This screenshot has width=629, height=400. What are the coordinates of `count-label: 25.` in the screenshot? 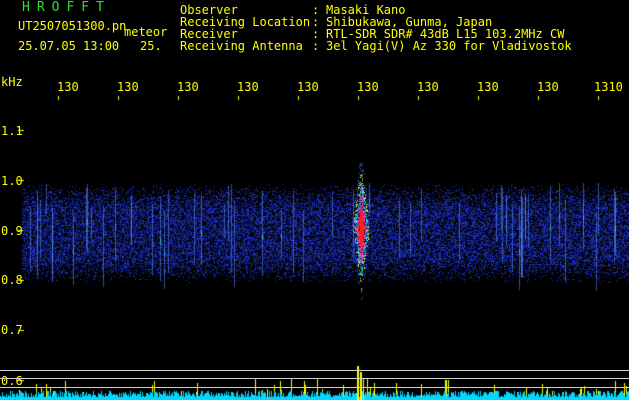 It's located at (151, 46).